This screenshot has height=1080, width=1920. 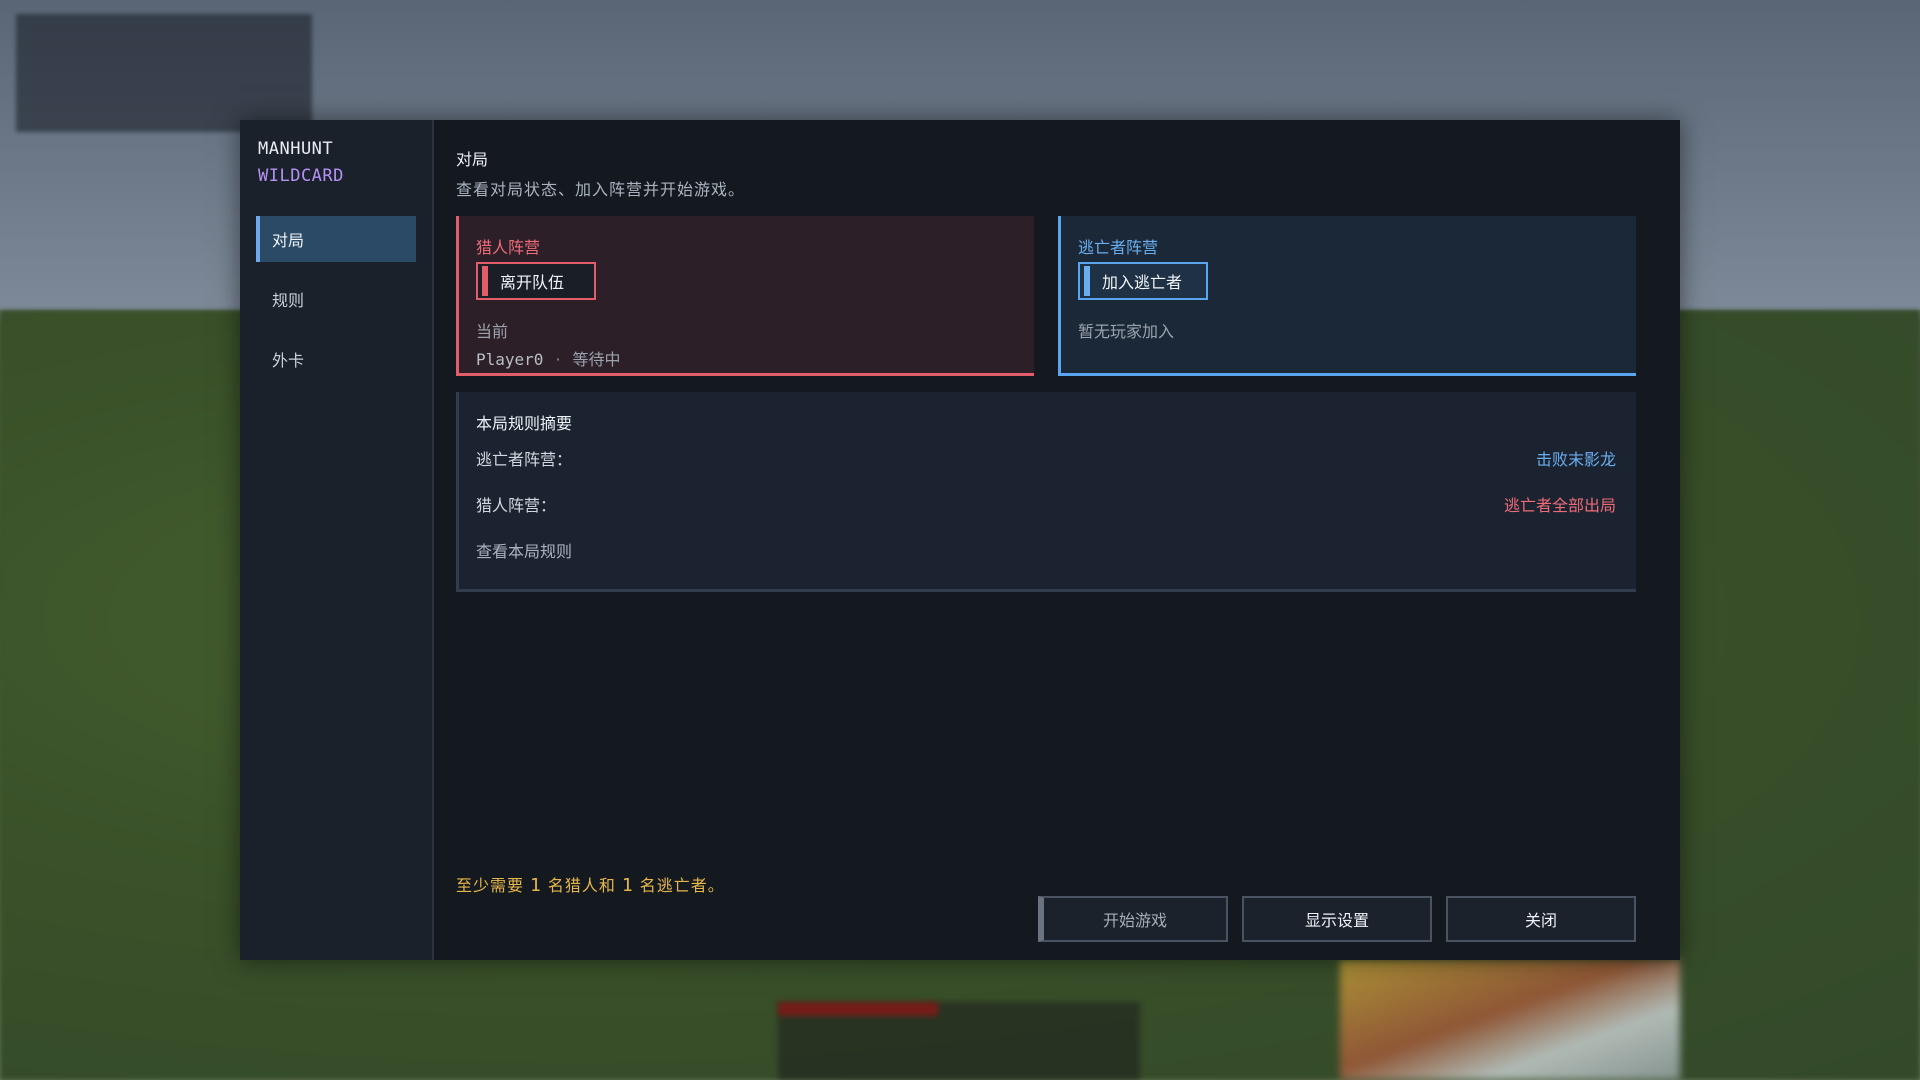 What do you see at coordinates (745, 296) in the screenshot?
I see `hunter-team-card: 猎人阵营 离开队伍 当前 Player0 · 等待中` at bounding box center [745, 296].